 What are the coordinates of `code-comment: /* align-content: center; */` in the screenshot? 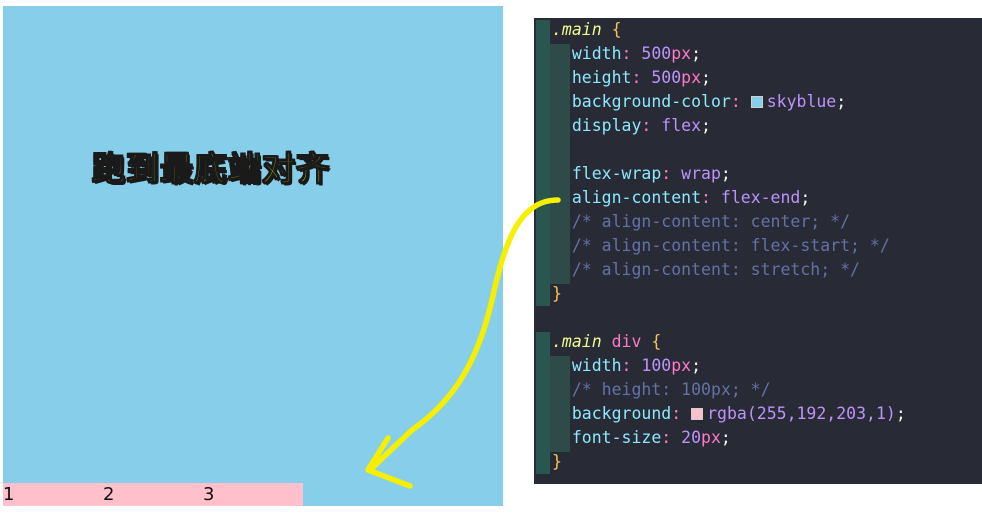 It's located at (701, 222).